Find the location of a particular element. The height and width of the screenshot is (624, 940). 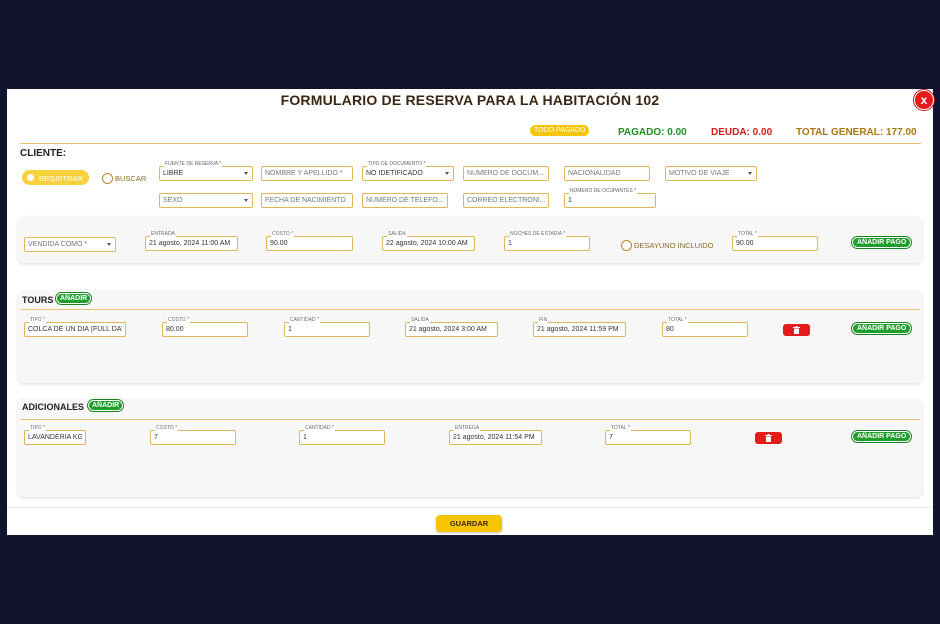

extras-add-button: AÑADIR is located at coordinates (106, 405).